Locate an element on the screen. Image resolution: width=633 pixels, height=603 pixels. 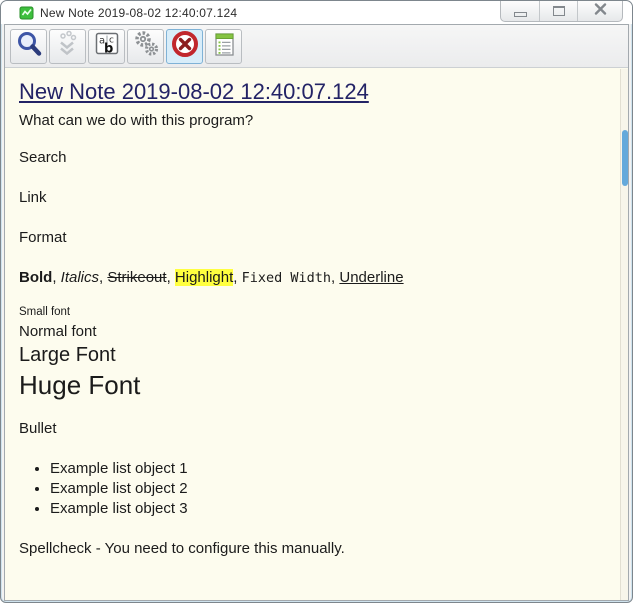
normal-font-sample: Normal font is located at coordinates (58, 331).